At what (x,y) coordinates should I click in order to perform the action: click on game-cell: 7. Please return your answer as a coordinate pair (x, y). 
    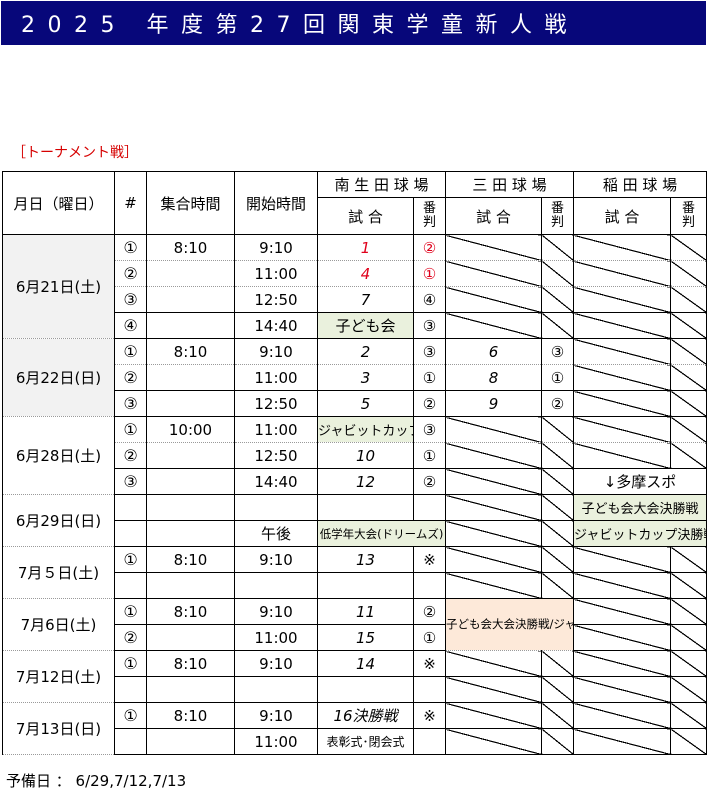
    Looking at the image, I should click on (365, 299).